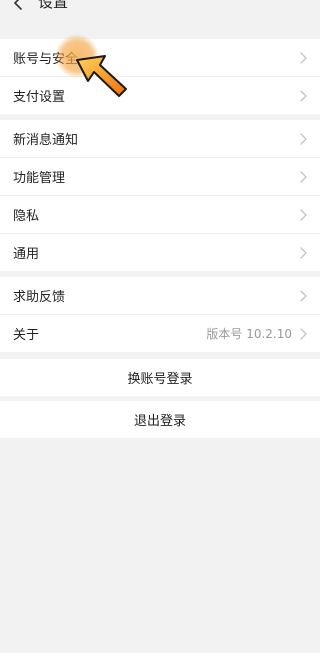 The width and height of the screenshot is (320, 653). What do you see at coordinates (160, 419) in the screenshot?
I see `logout-button: 退出登录` at bounding box center [160, 419].